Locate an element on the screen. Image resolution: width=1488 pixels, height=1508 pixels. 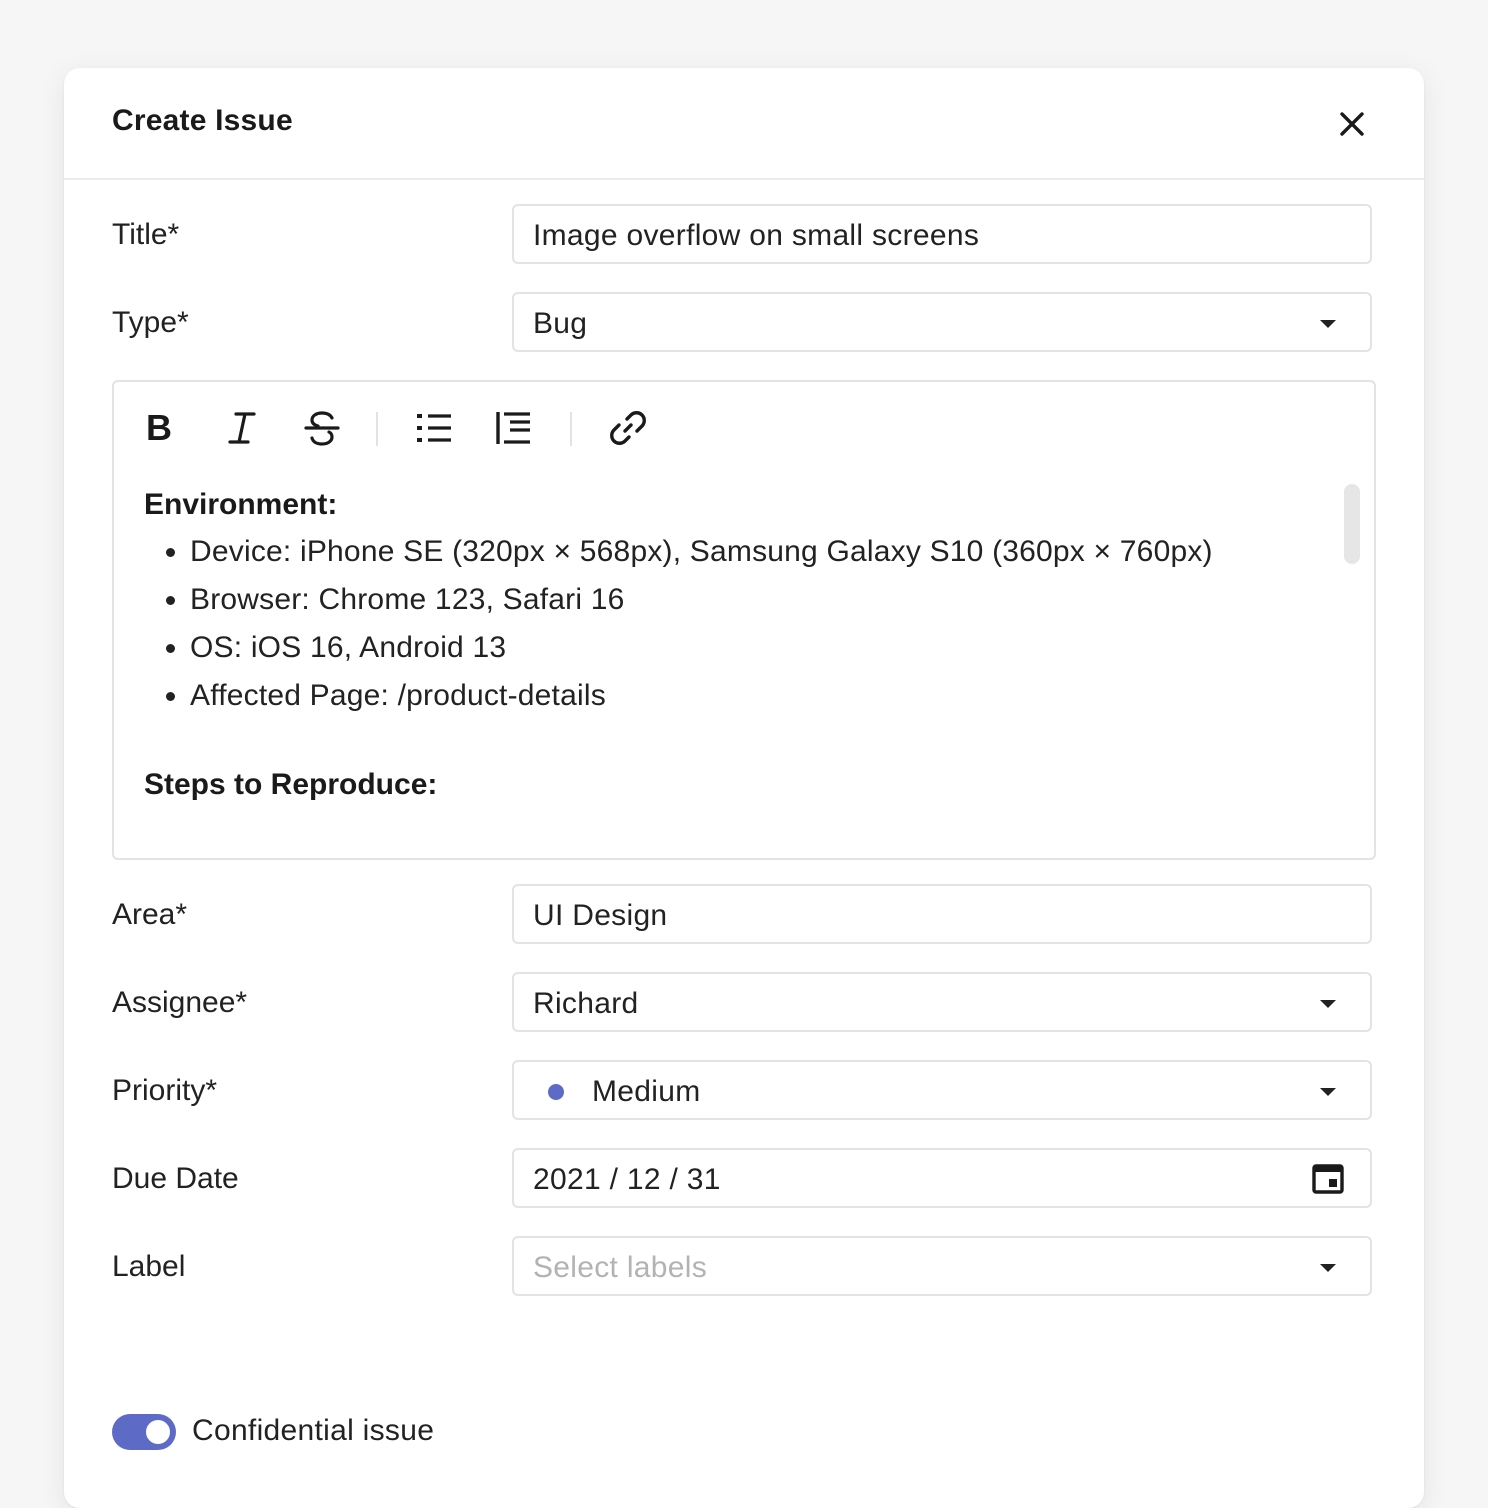
modal-header: Create Issue is located at coordinates (744, 124).